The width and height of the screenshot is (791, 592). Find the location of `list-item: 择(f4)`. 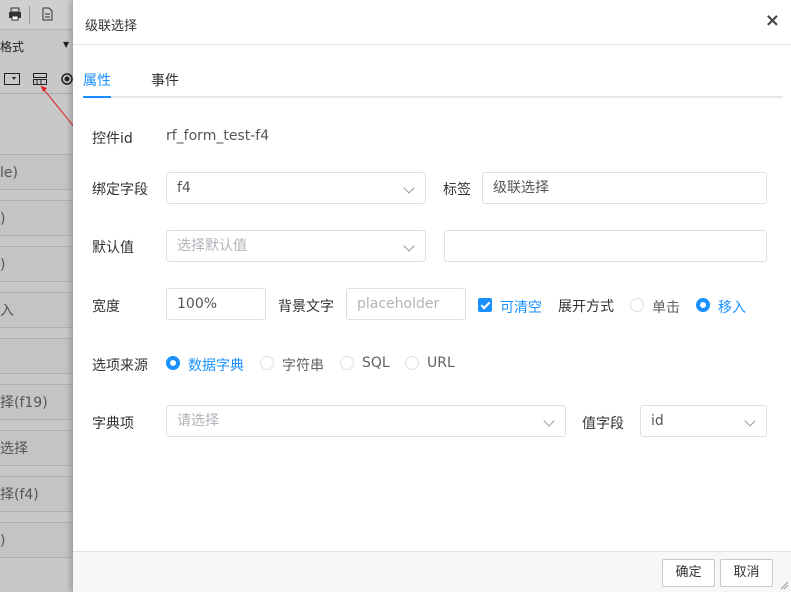

list-item: 择(f4) is located at coordinates (37, 494).